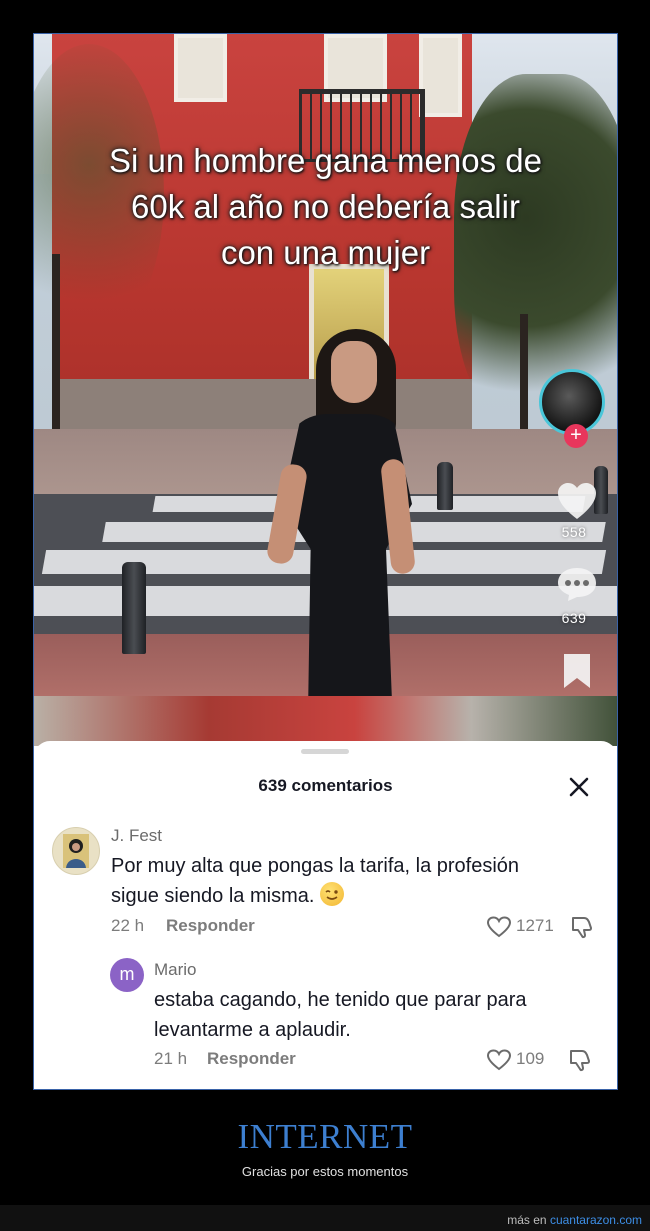  I want to click on like-count: 558, so click(574, 532).